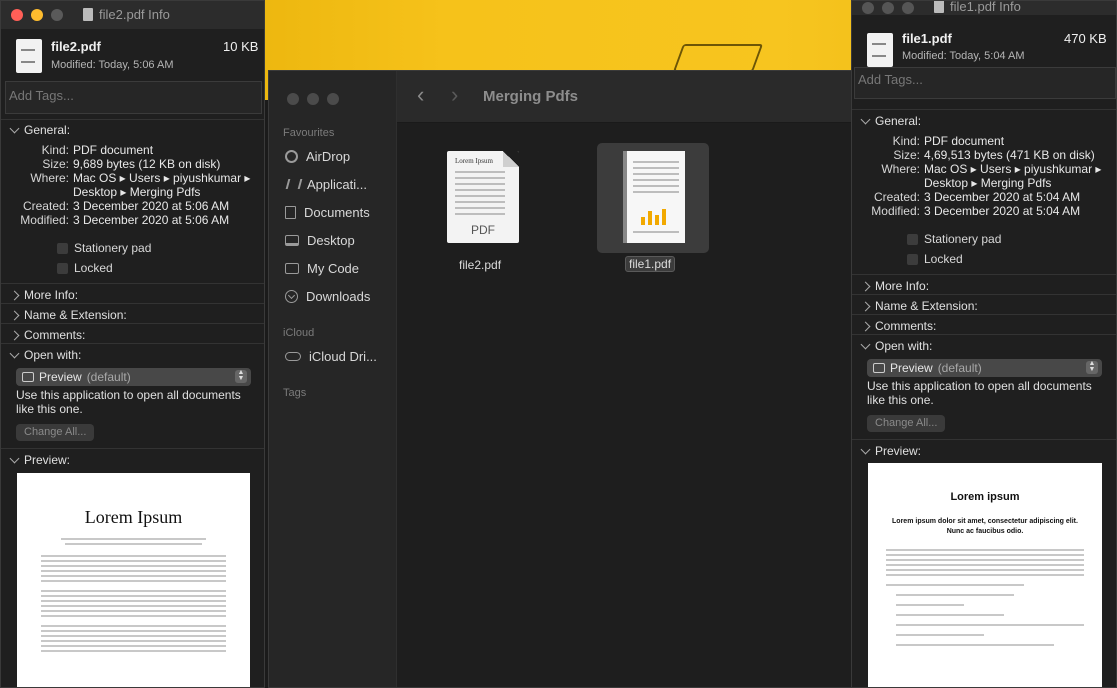  What do you see at coordinates (977, 7) in the screenshot?
I see `window-title: file1.pdf Info` at bounding box center [977, 7].